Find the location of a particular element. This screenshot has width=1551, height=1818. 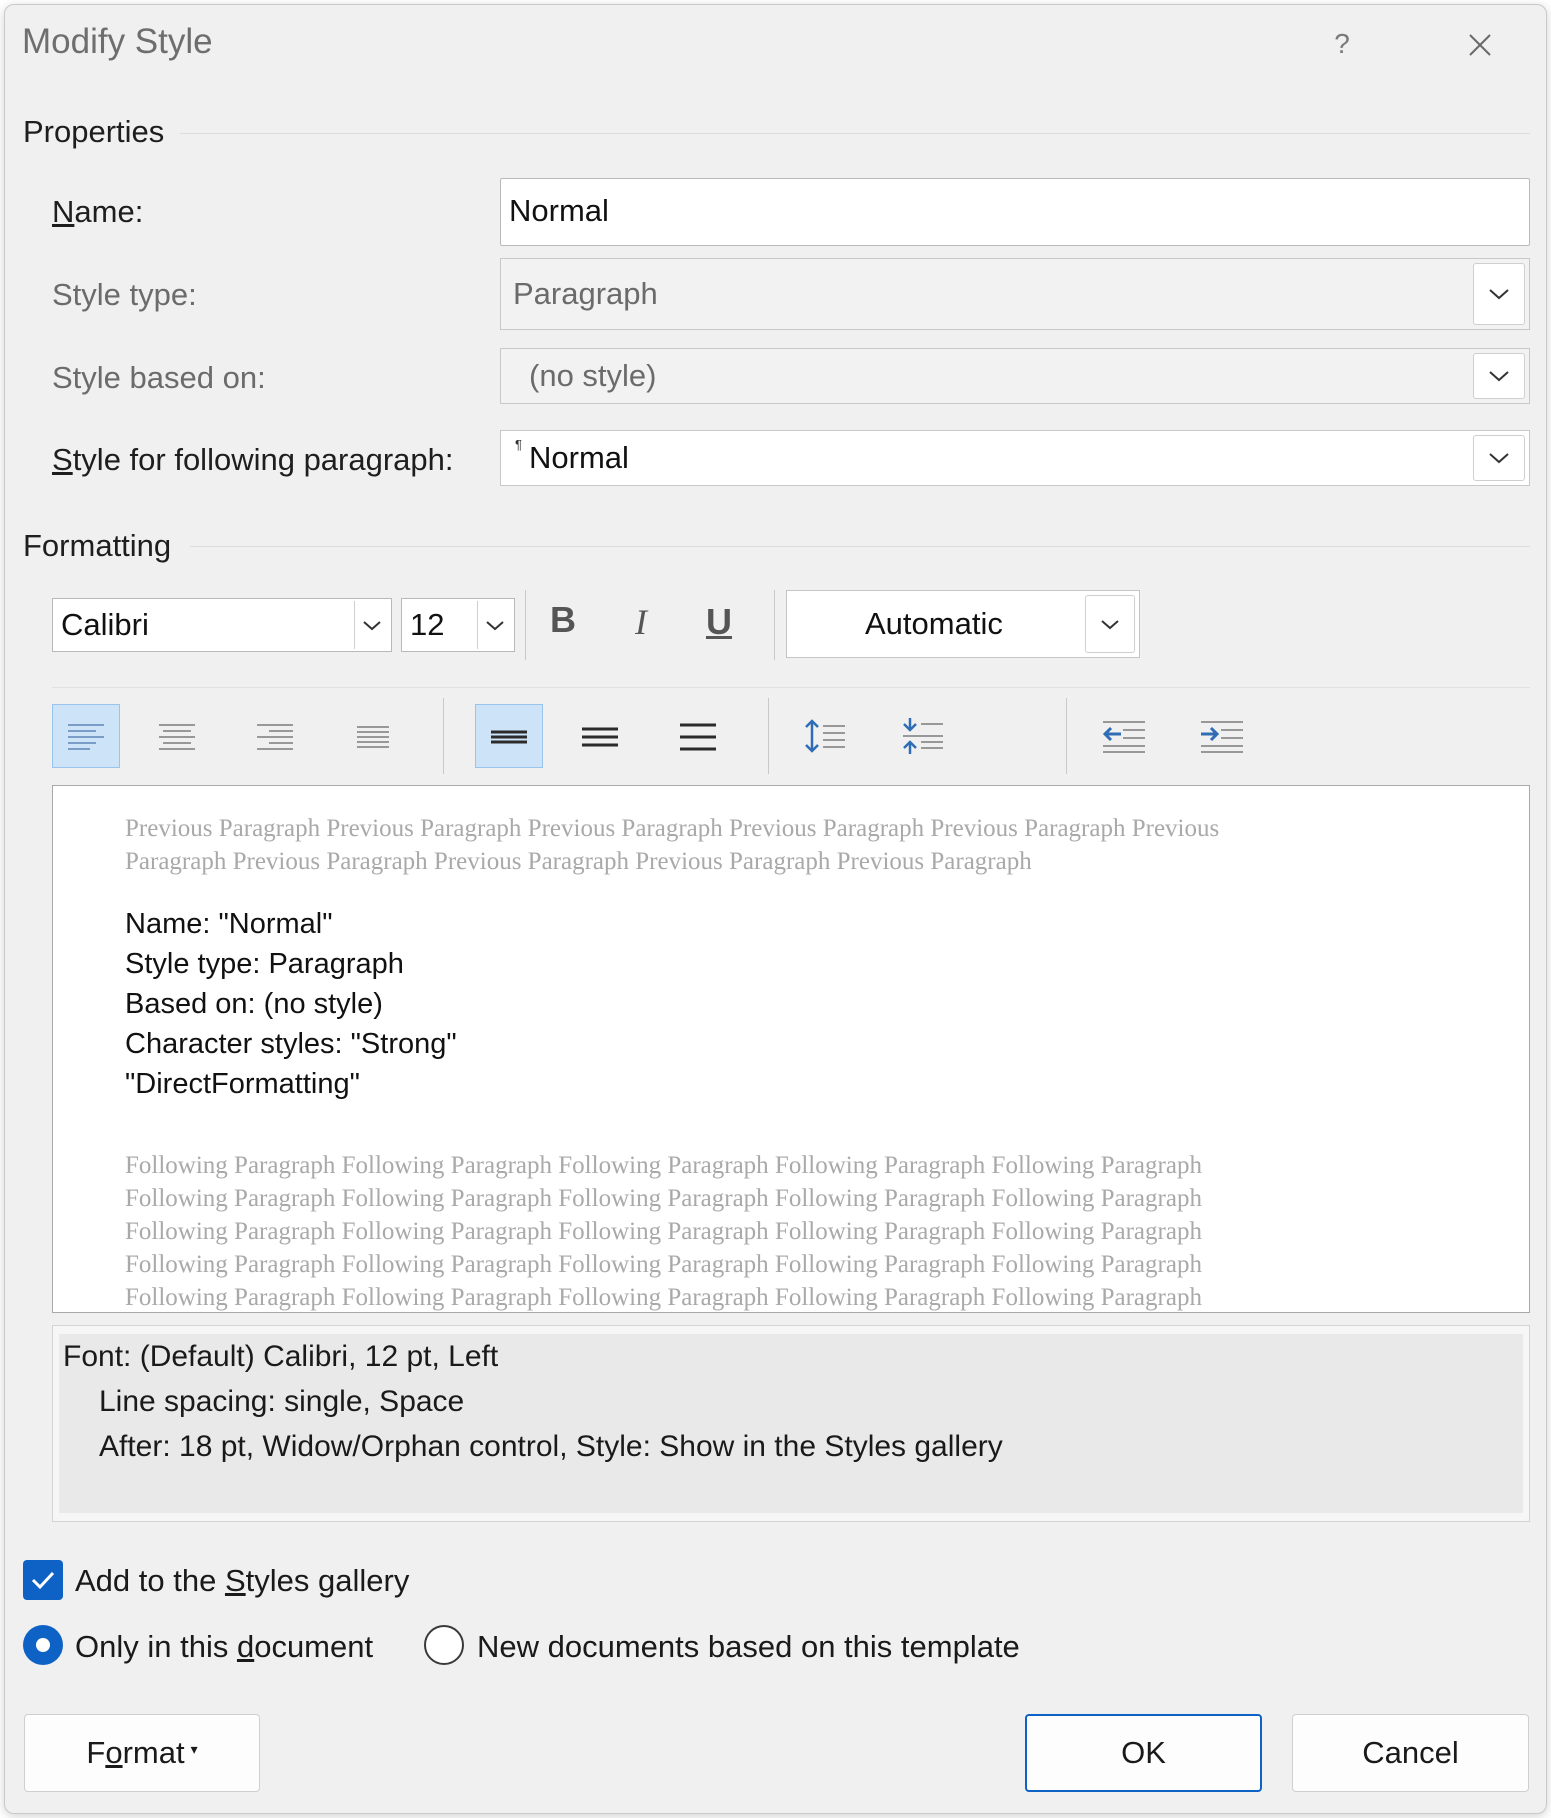

align-left-icon is located at coordinates (86, 737).